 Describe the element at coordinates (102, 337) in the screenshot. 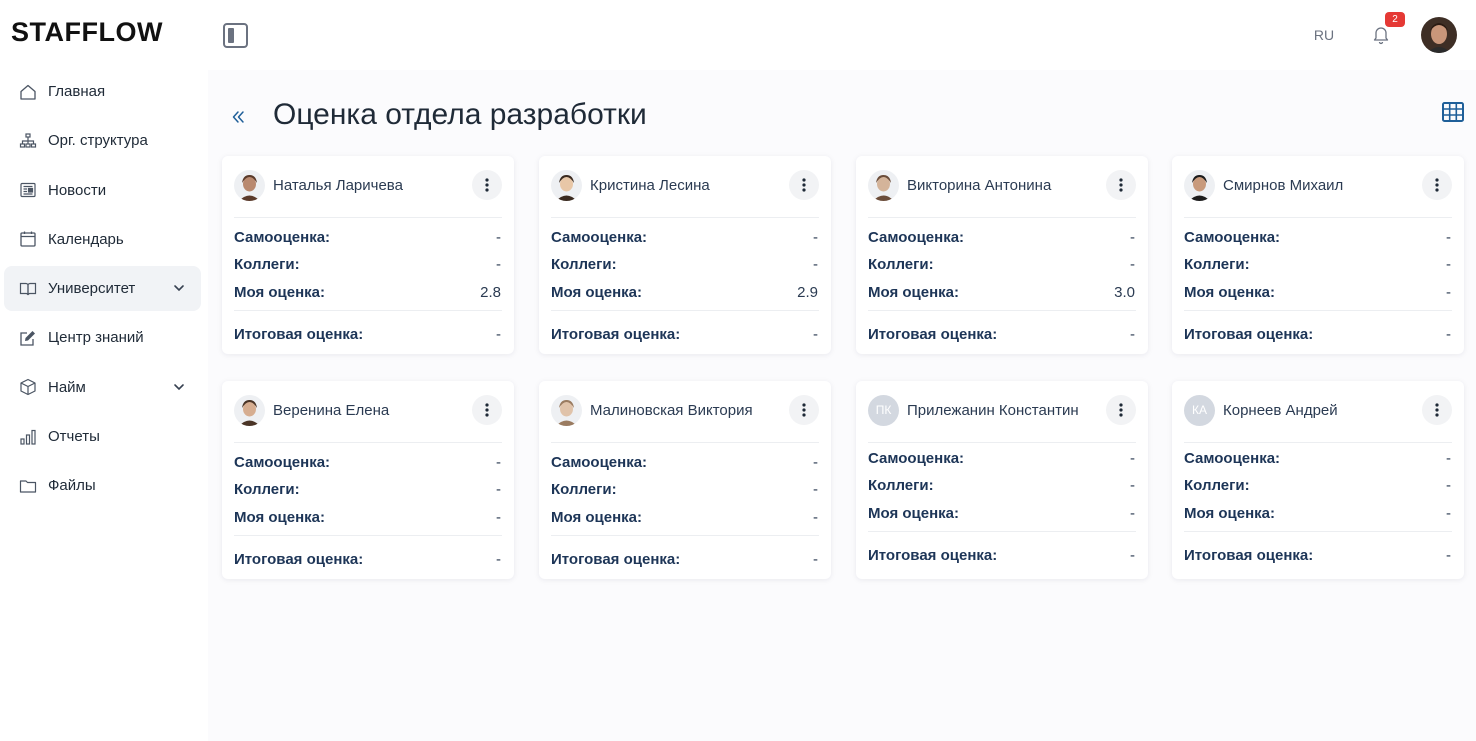

I see `sidebar-item-knowledge-center: Центр знаний` at that location.